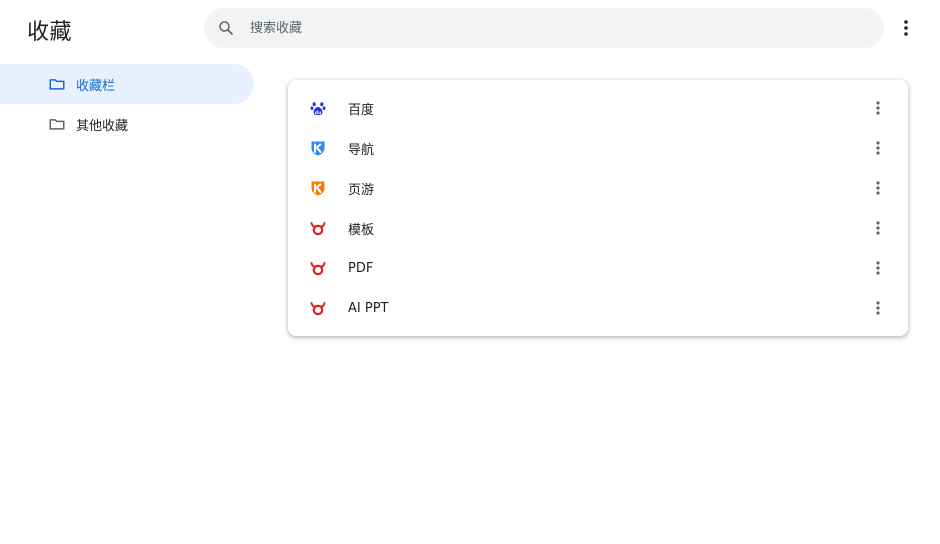 This screenshot has width=940, height=544. What do you see at coordinates (361, 268) in the screenshot?
I see `bookmark-title: PDF` at bounding box center [361, 268].